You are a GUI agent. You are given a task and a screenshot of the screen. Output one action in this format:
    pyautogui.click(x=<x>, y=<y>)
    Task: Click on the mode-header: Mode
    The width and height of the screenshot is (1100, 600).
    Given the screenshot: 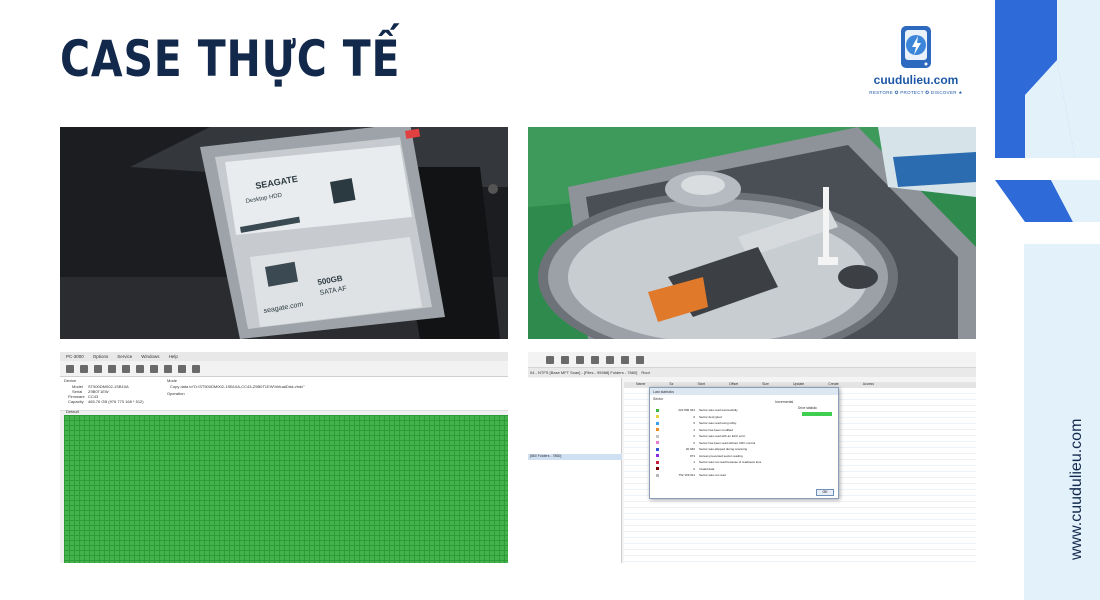 What is the action you would take?
    pyautogui.click(x=172, y=380)
    